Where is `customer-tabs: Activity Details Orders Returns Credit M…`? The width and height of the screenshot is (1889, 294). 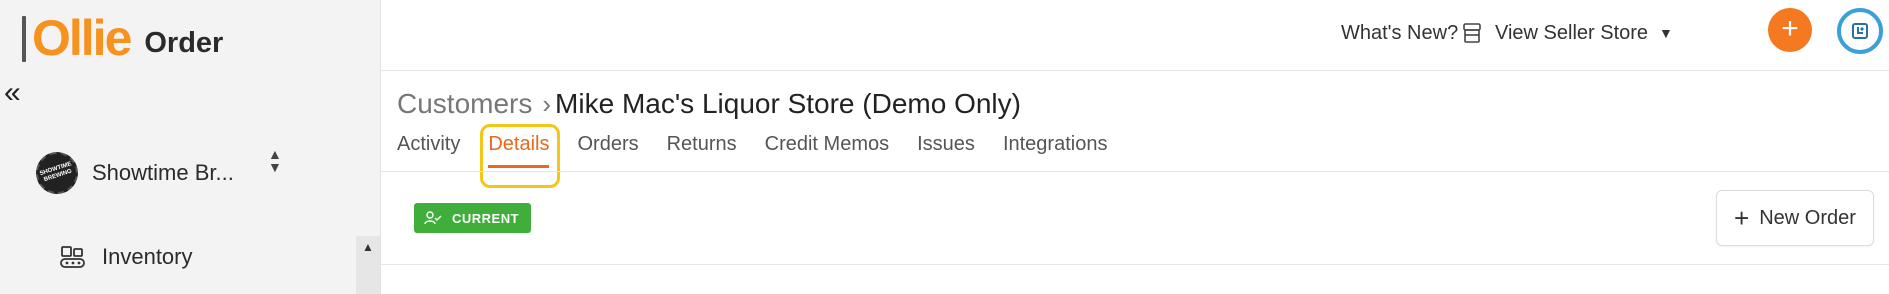 customer-tabs: Activity Details Orders Returns Credit M… is located at coordinates (766, 150).